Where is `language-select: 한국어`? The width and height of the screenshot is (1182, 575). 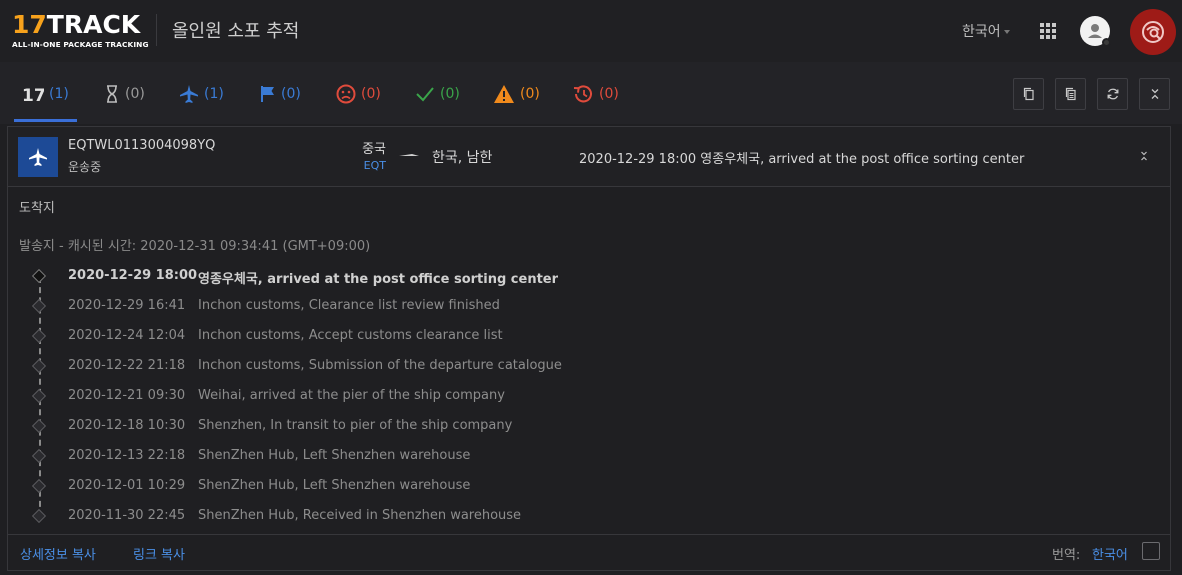
language-select: 한국어 is located at coordinates (986, 31).